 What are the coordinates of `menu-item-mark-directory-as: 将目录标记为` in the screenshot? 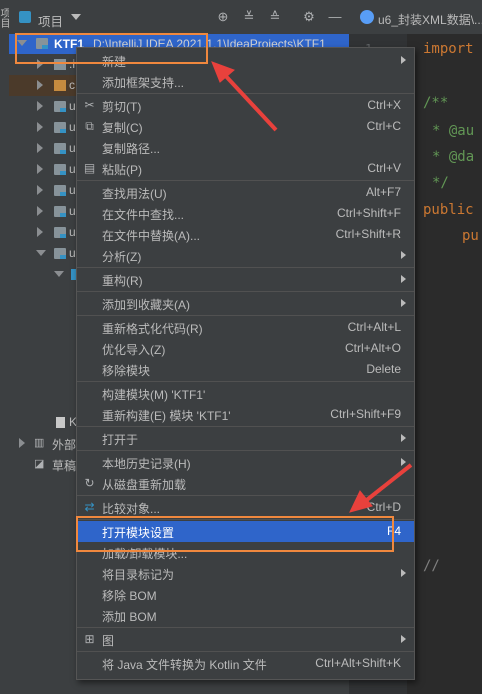 It's located at (245, 573).